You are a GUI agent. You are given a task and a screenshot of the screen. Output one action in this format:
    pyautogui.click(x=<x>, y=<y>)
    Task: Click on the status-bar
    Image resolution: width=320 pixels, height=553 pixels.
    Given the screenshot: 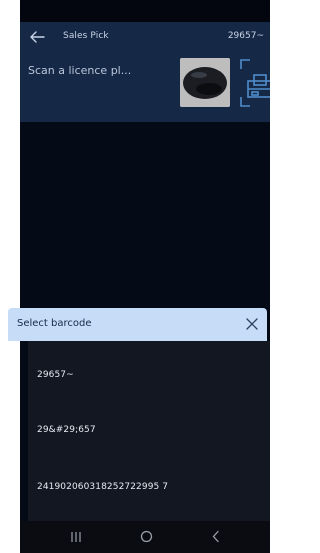 What is the action you would take?
    pyautogui.click(x=145, y=11)
    